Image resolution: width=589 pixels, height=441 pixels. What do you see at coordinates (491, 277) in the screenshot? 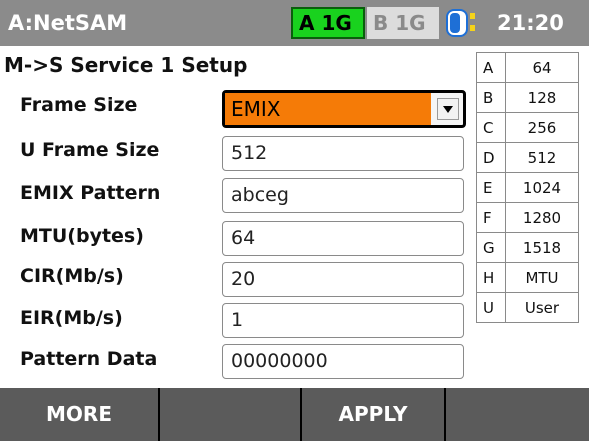
I see `emix-key: H` at bounding box center [491, 277].